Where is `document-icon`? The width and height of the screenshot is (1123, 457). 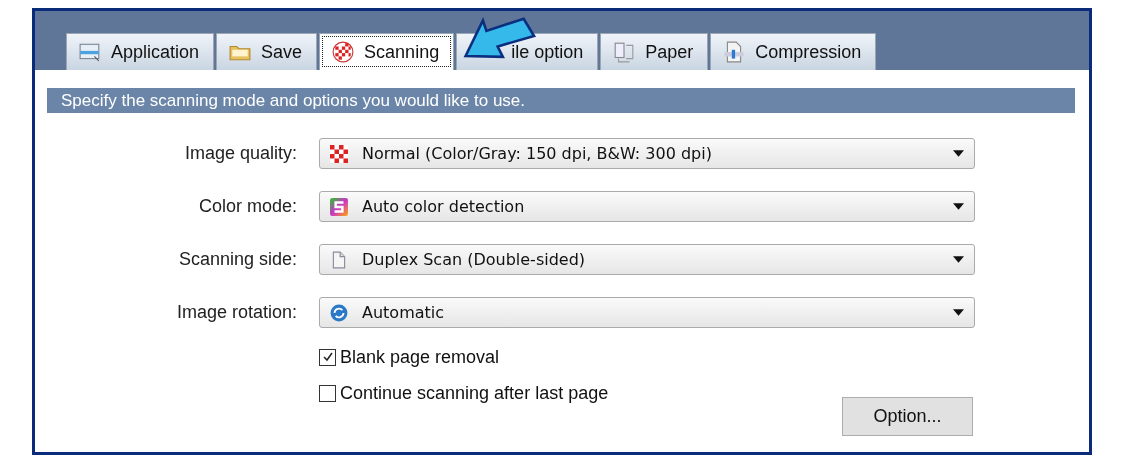 document-icon is located at coordinates (734, 52).